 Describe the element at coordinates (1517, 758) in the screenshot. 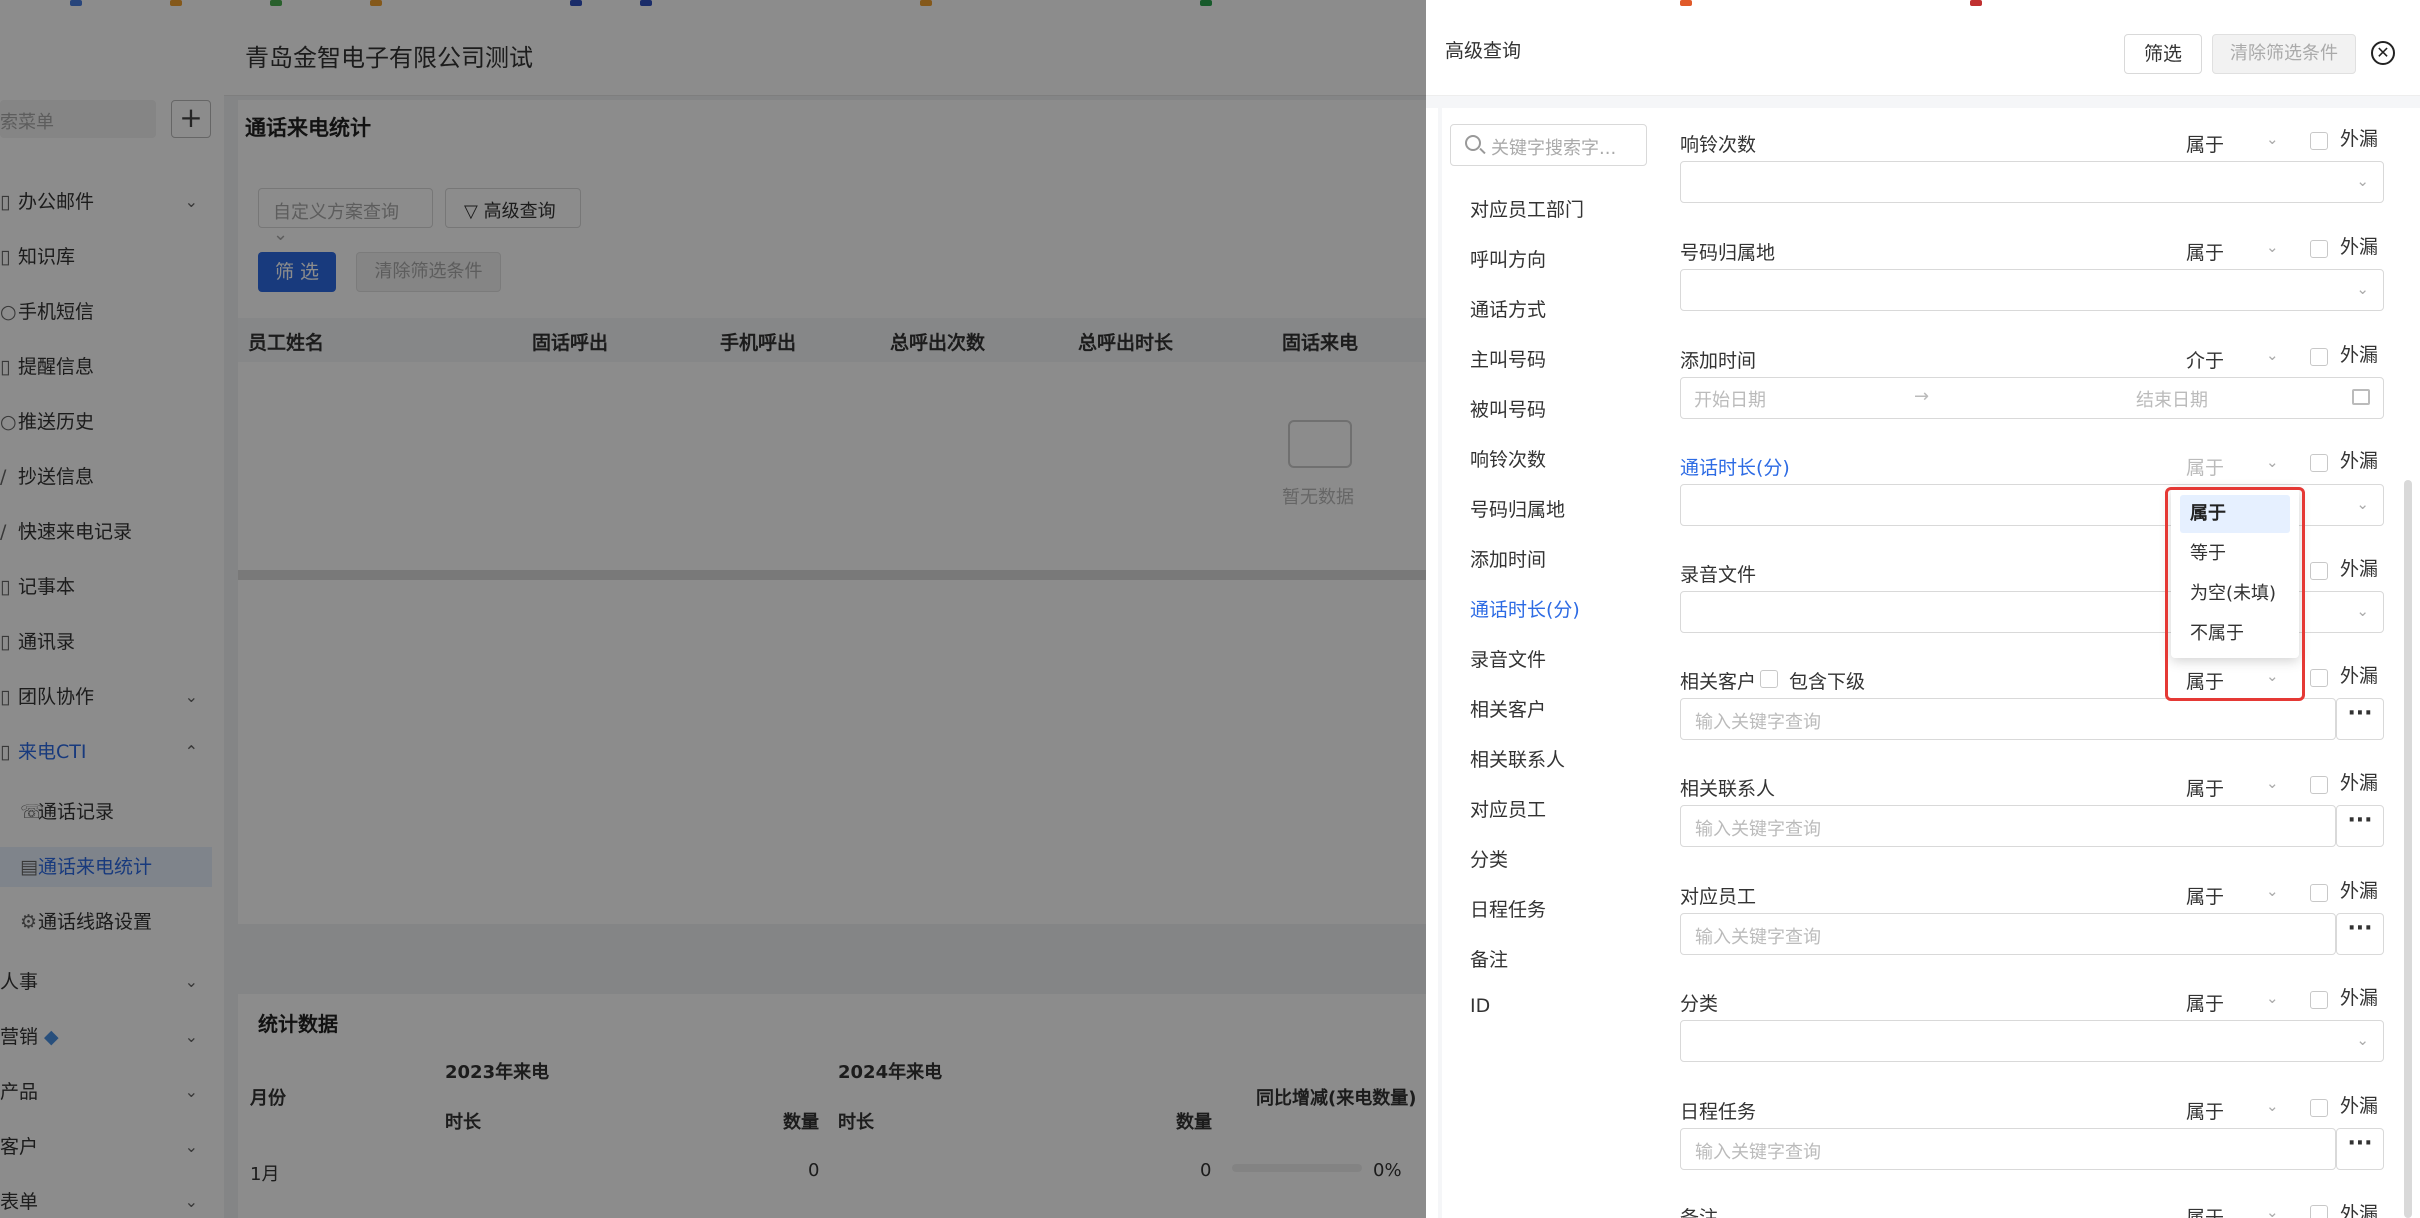

I see `field-nav-item: 相关联系人` at that location.